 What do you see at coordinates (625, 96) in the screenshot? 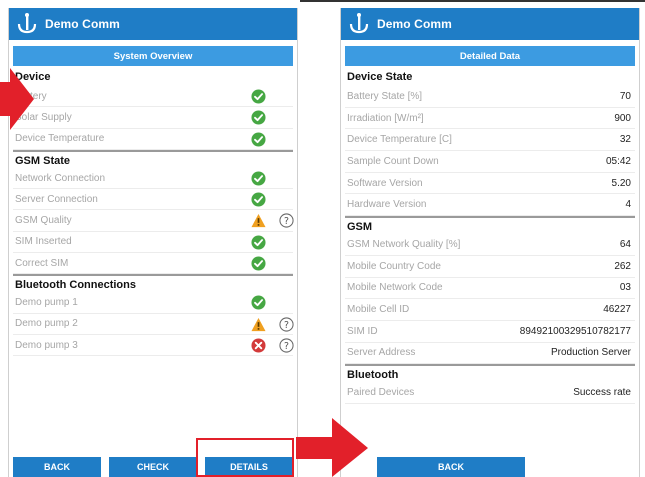
I see `item-value: 70` at bounding box center [625, 96].